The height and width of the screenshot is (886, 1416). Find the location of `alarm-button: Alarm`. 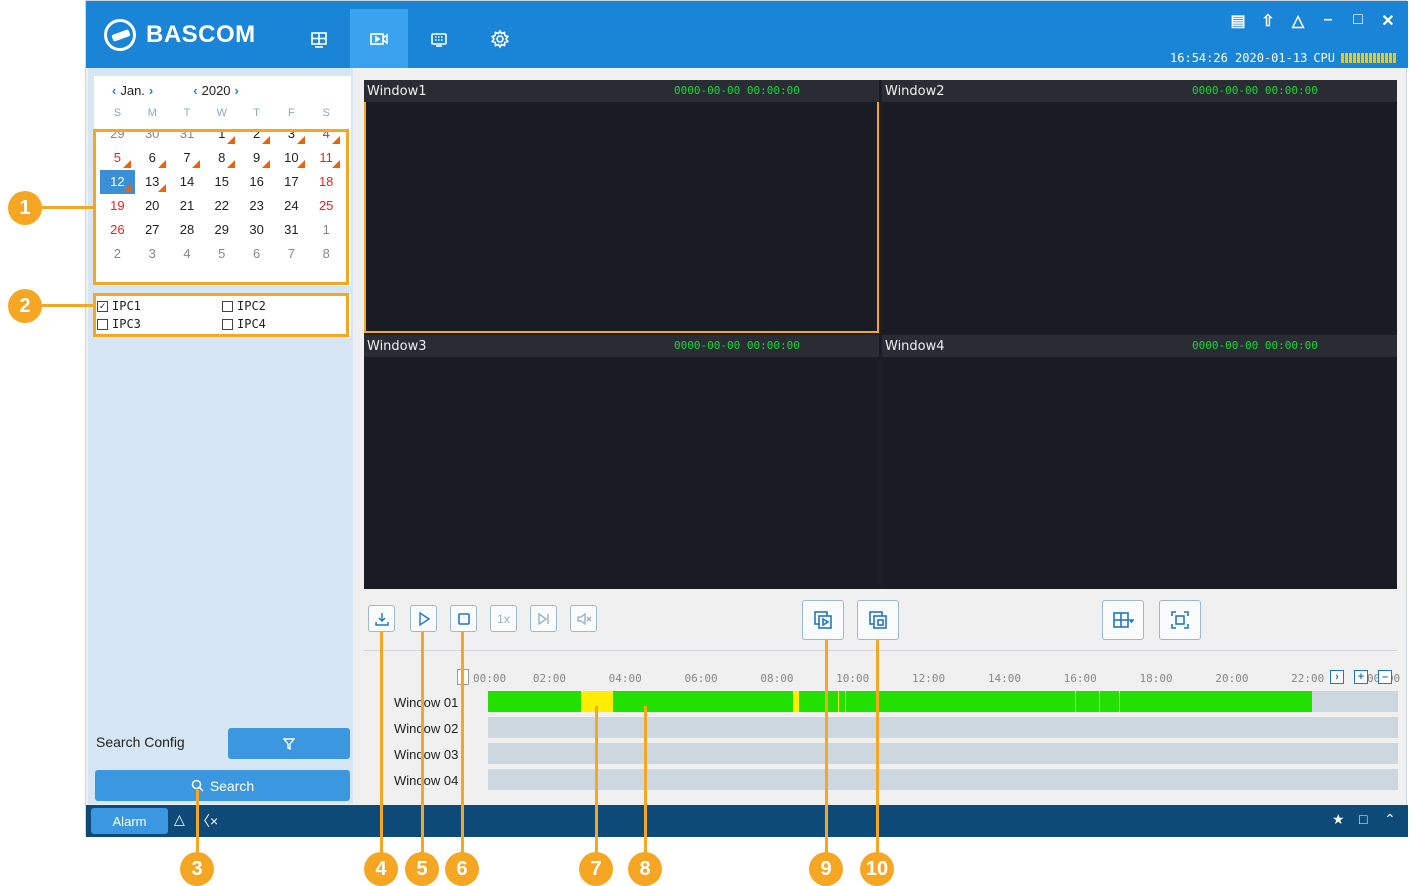

alarm-button: Alarm is located at coordinates (129, 821).